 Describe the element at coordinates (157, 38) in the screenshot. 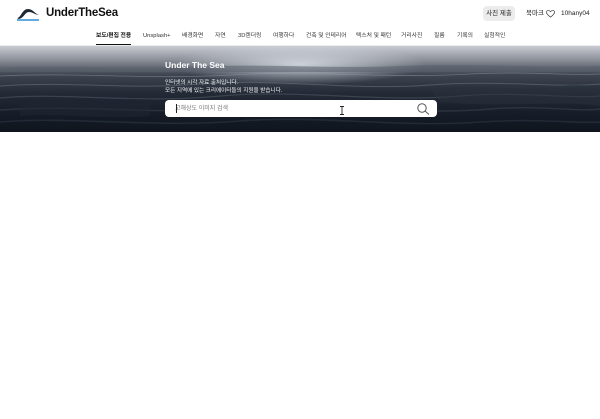

I see `nav-item-unsplash-plus: Unsplash+` at that location.